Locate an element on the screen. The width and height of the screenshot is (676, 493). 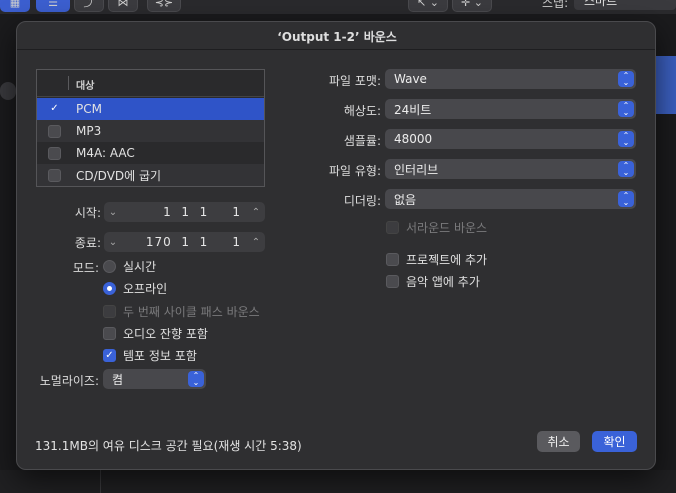
ok-button: 확인 is located at coordinates (614, 441).